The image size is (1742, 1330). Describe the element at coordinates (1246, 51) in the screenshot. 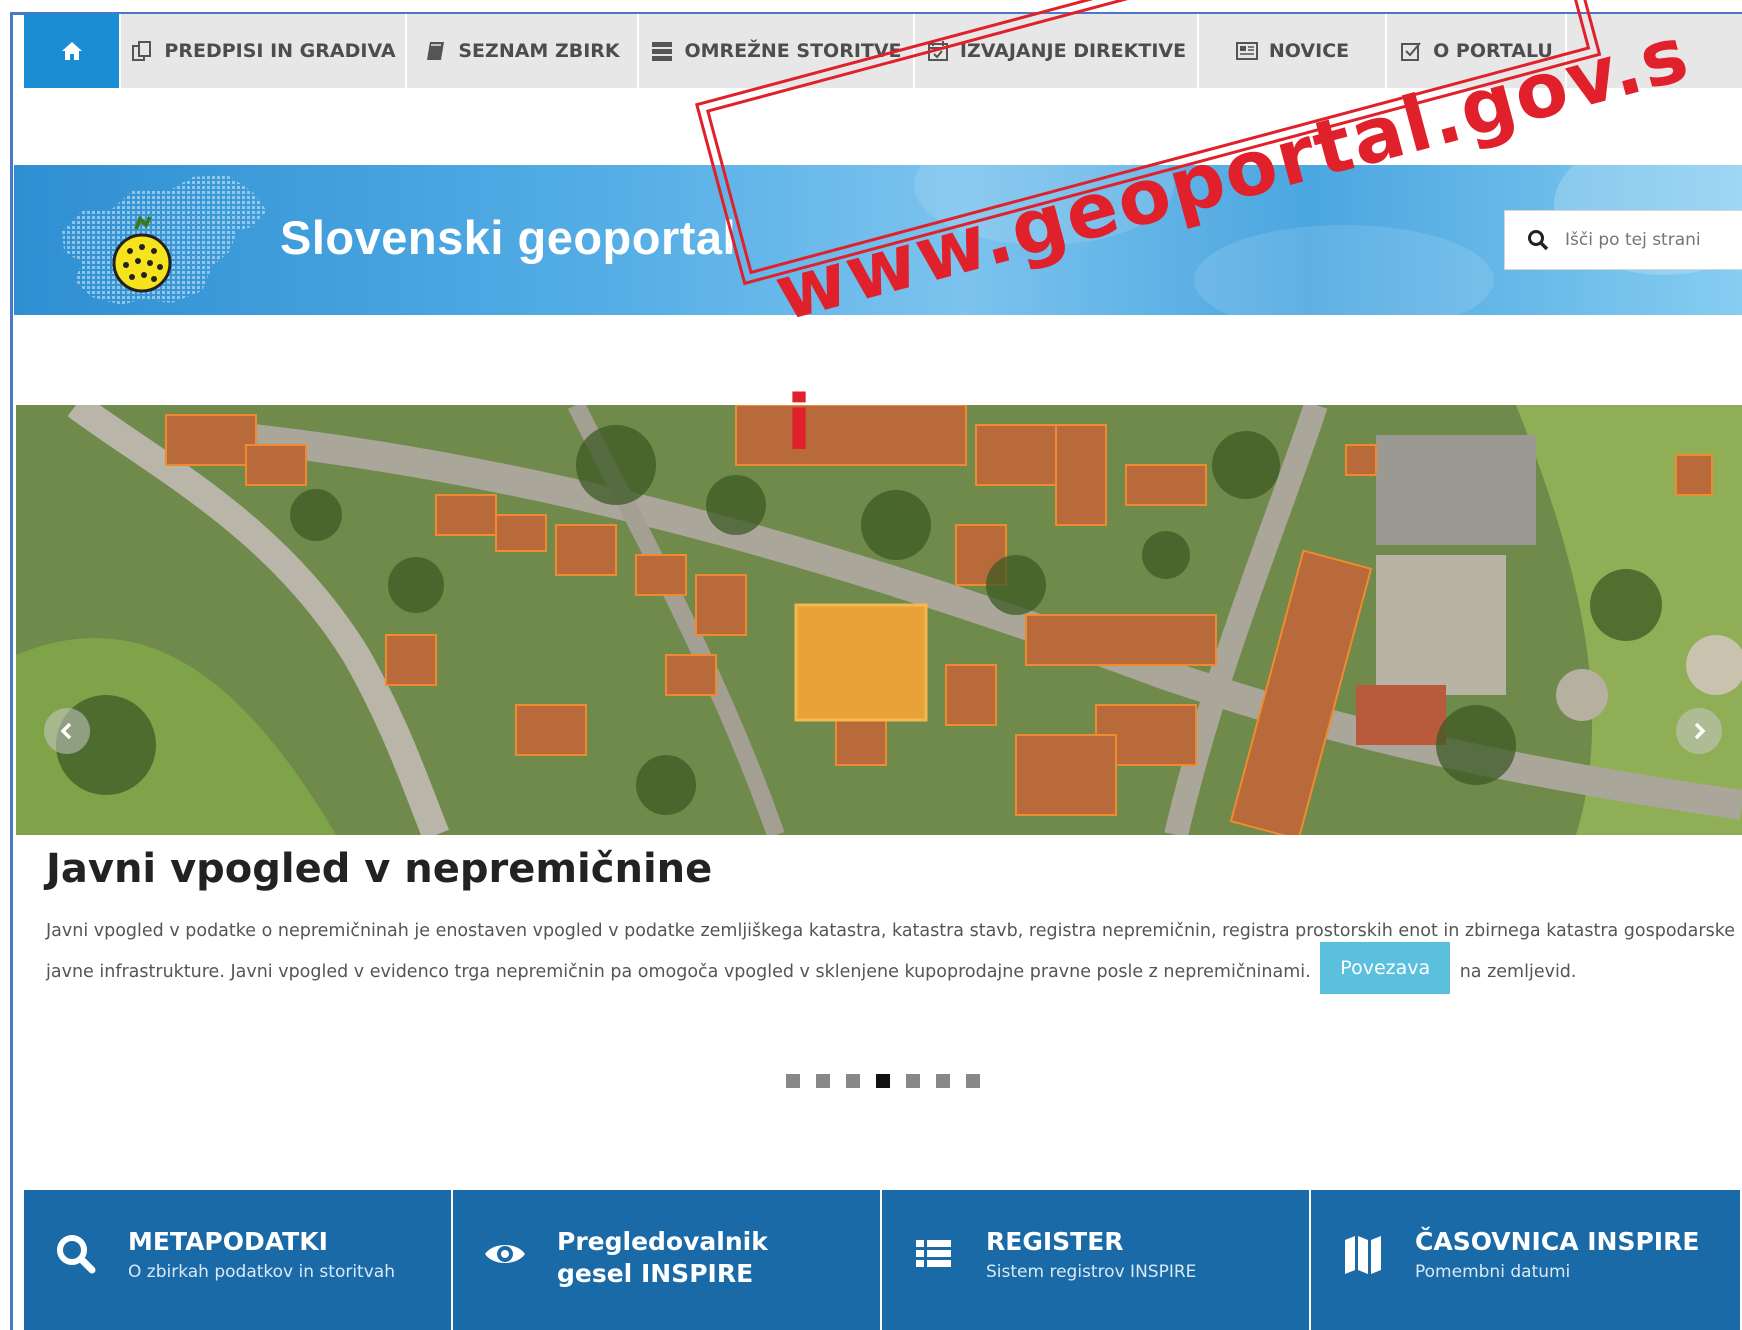

I see `newspaper-icon` at that location.